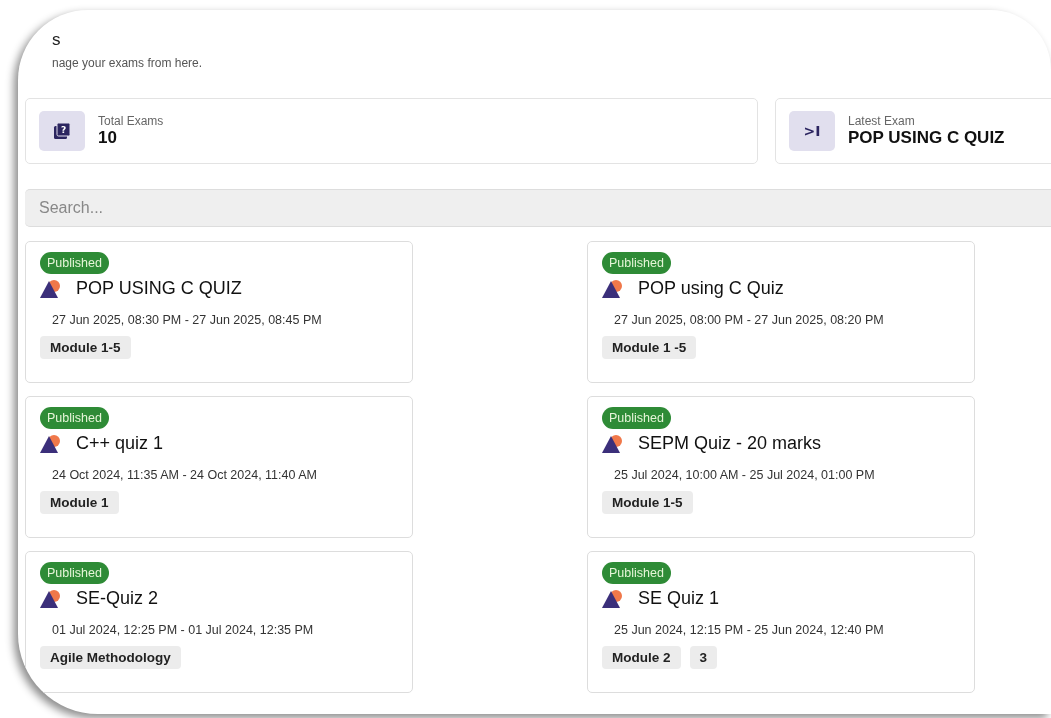 This screenshot has height=718, width=1051. I want to click on exam-schedule: 27 Jun 2025, 08:00 PM - 27 Jun 2025, 08:20 PM, so click(749, 320).